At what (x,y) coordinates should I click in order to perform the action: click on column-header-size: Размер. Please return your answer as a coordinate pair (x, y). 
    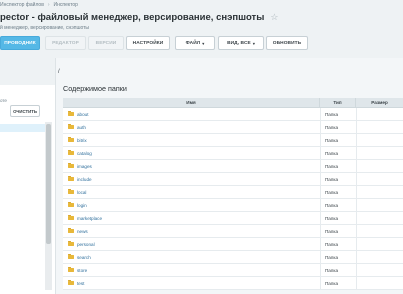
    Looking at the image, I should click on (379, 102).